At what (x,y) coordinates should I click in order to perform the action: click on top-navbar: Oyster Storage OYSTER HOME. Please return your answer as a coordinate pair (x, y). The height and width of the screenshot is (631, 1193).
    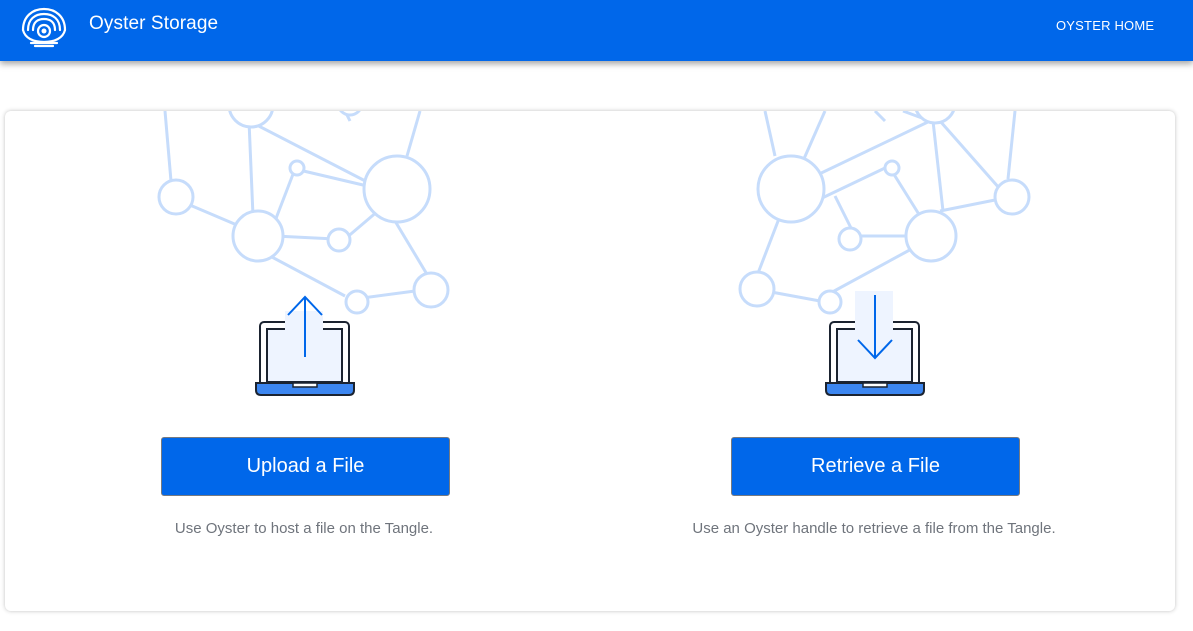
    Looking at the image, I should click on (596, 30).